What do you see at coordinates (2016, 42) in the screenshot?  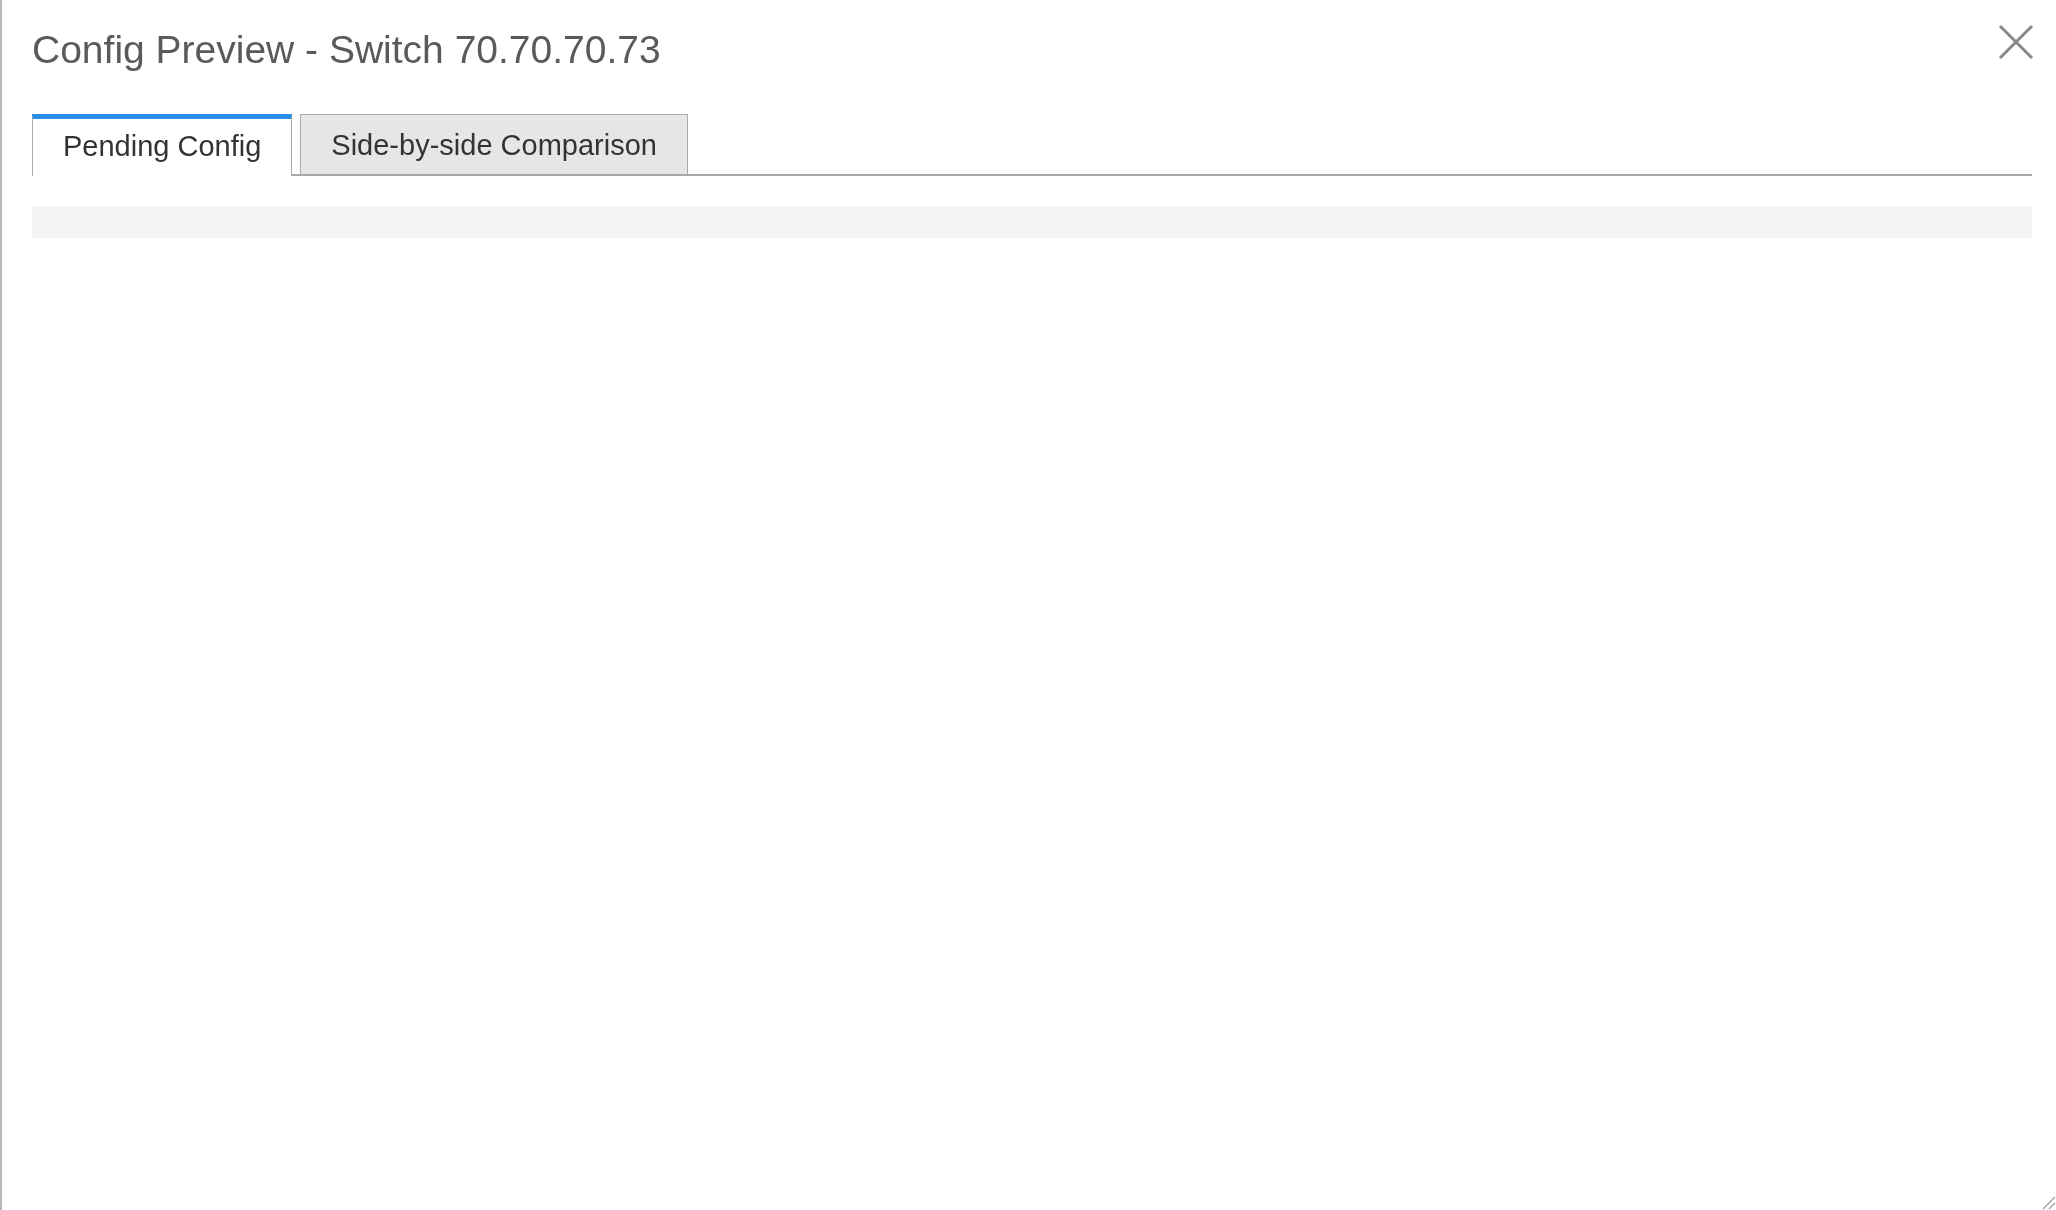 I see `close-icon` at bounding box center [2016, 42].